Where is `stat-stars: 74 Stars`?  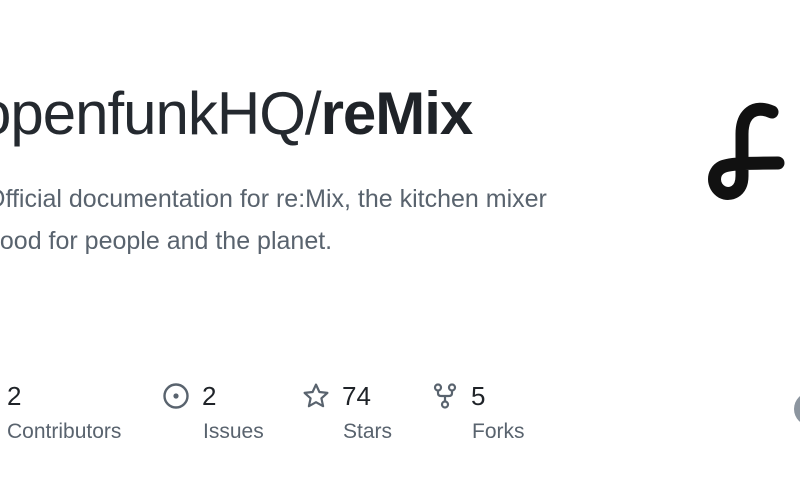
stat-stars: 74 Stars is located at coordinates (347, 410).